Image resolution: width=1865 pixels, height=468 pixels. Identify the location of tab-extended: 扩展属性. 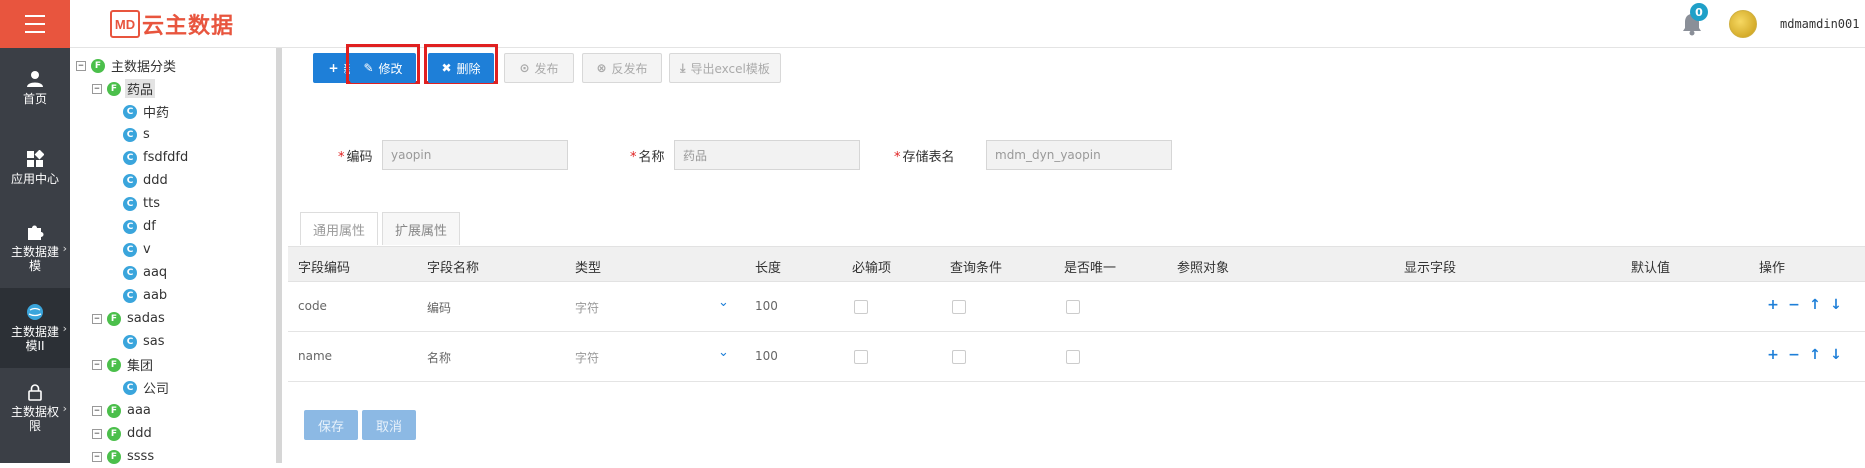
(421, 228).